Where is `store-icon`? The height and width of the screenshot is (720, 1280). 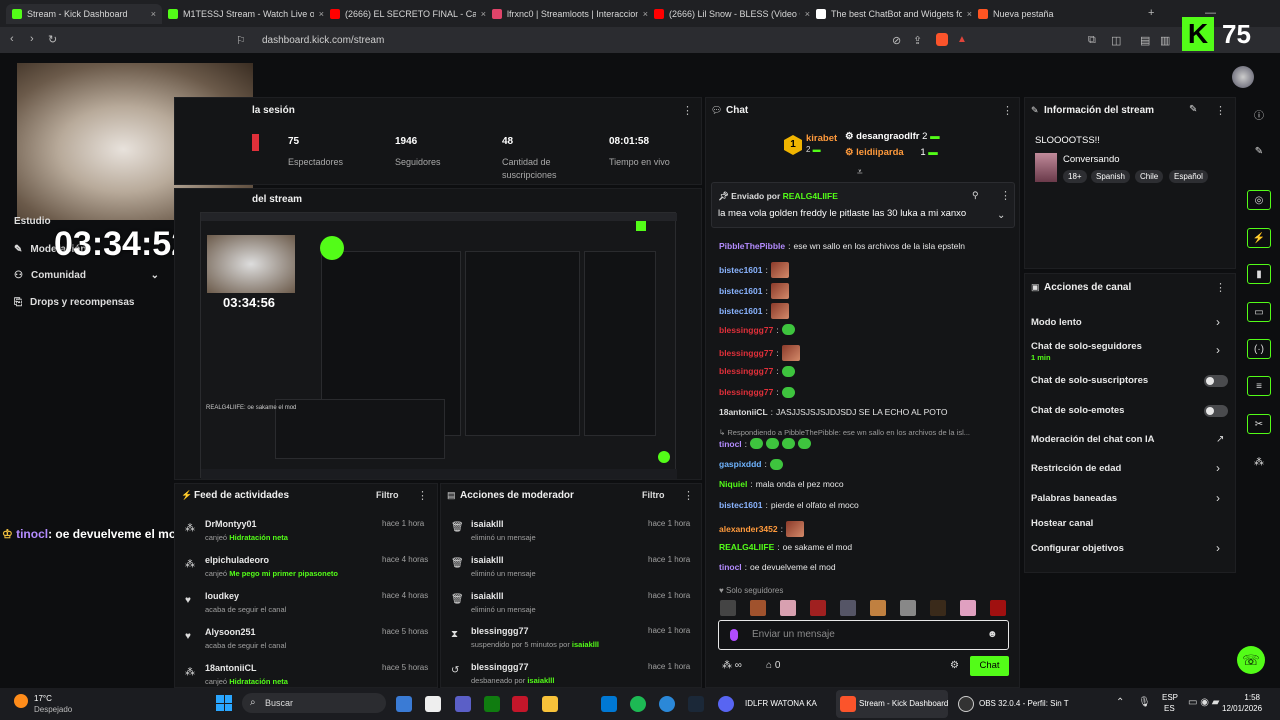
store-icon is located at coordinates (433, 704).